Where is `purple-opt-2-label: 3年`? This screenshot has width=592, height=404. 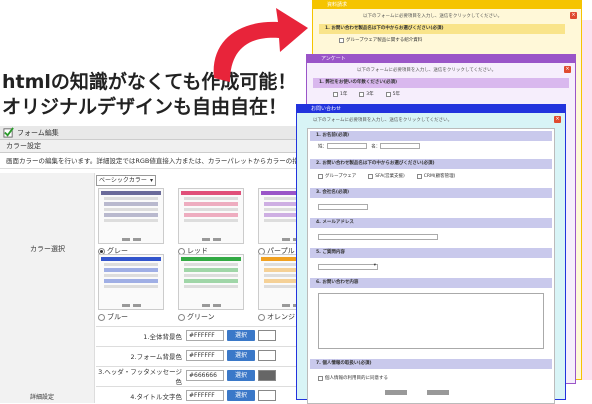 purple-opt-2-label: 3年 is located at coordinates (370, 94).